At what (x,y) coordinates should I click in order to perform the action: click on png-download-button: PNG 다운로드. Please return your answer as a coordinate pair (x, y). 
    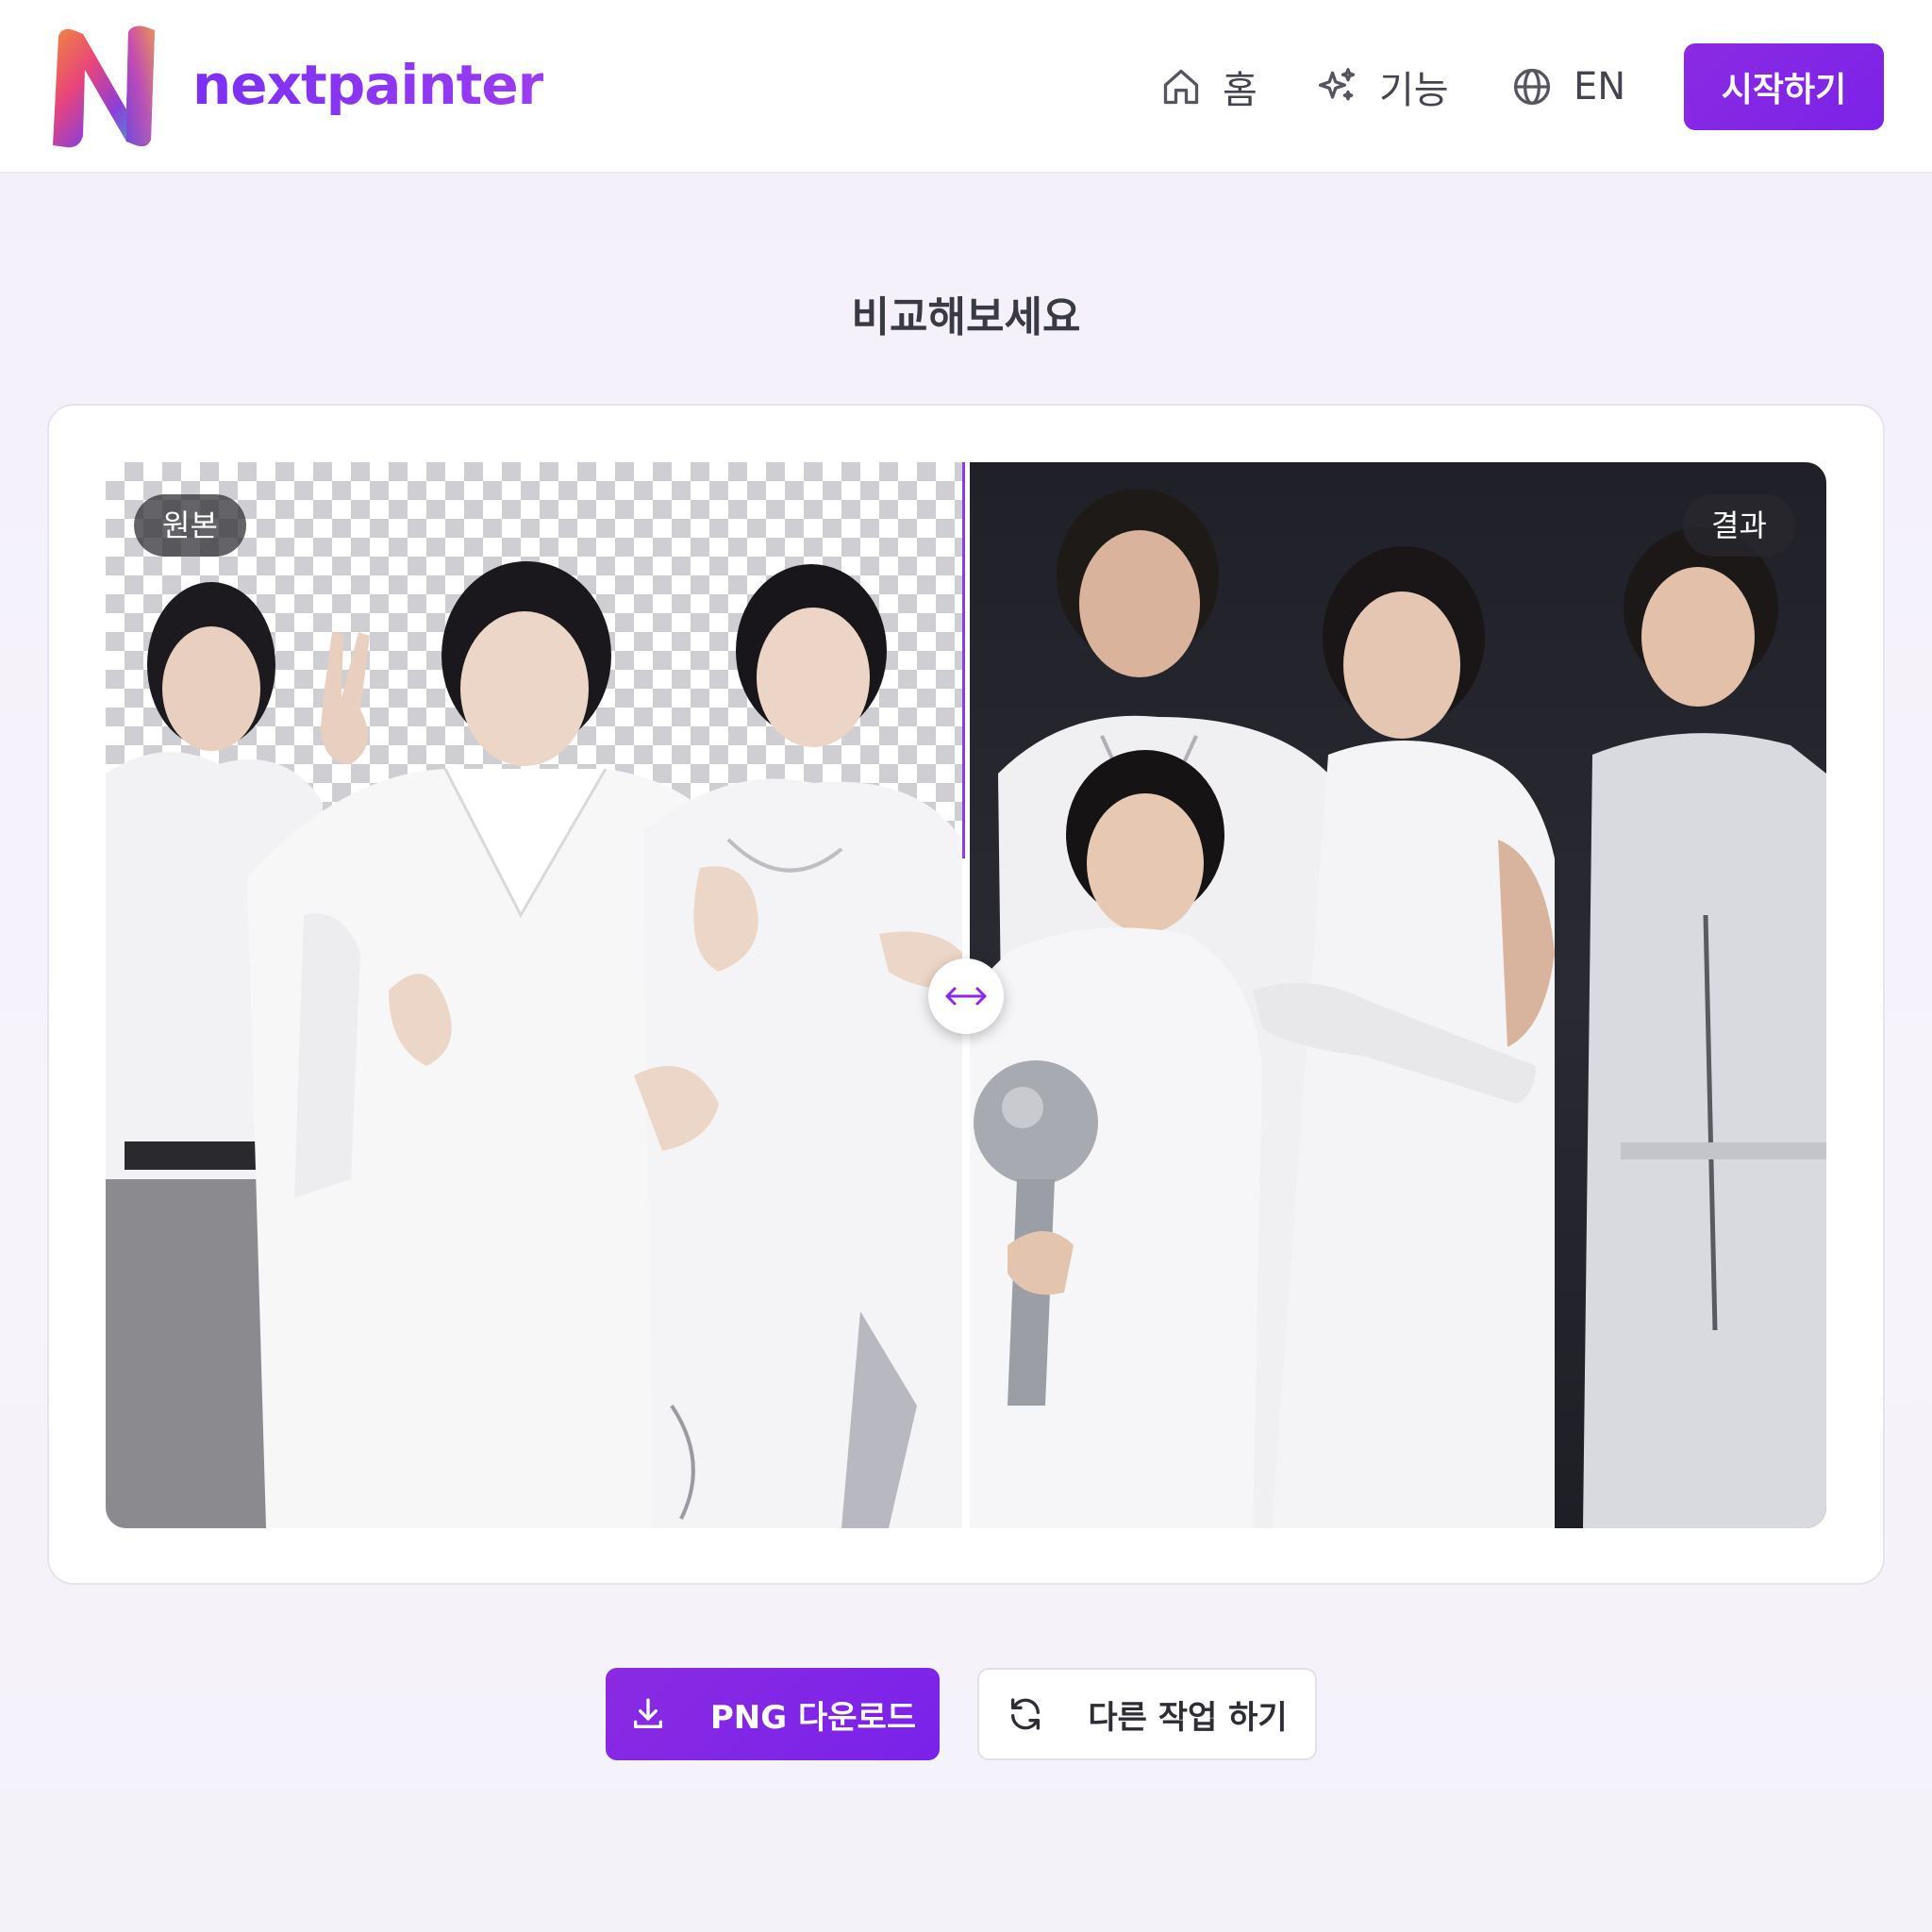
    Looking at the image, I should click on (773, 1714).